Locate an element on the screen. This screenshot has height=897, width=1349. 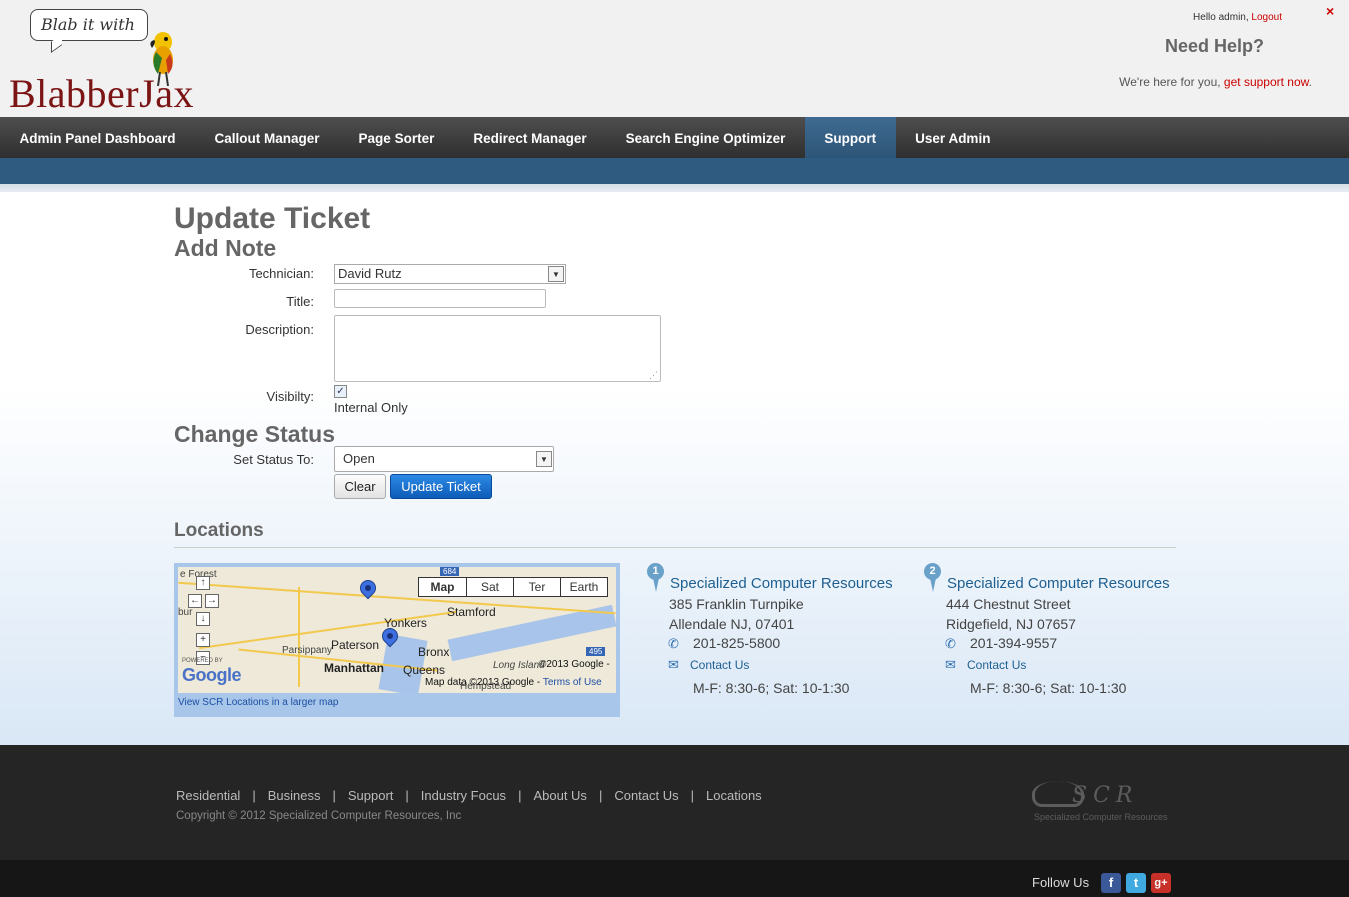
map-type-sat: Sat is located at coordinates (489, 587).